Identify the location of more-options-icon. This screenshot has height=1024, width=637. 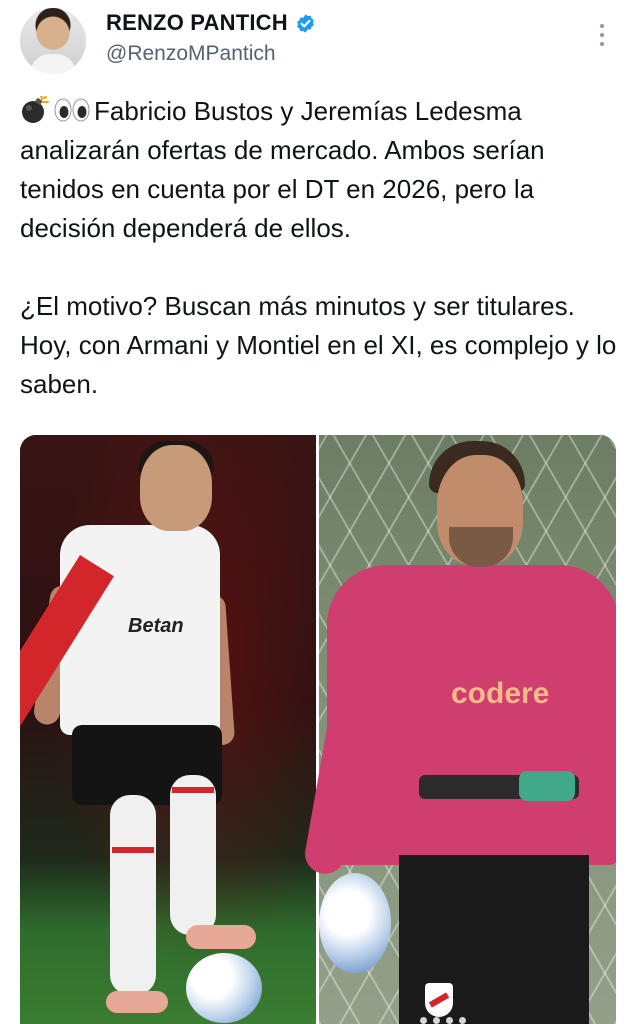
(602, 35).